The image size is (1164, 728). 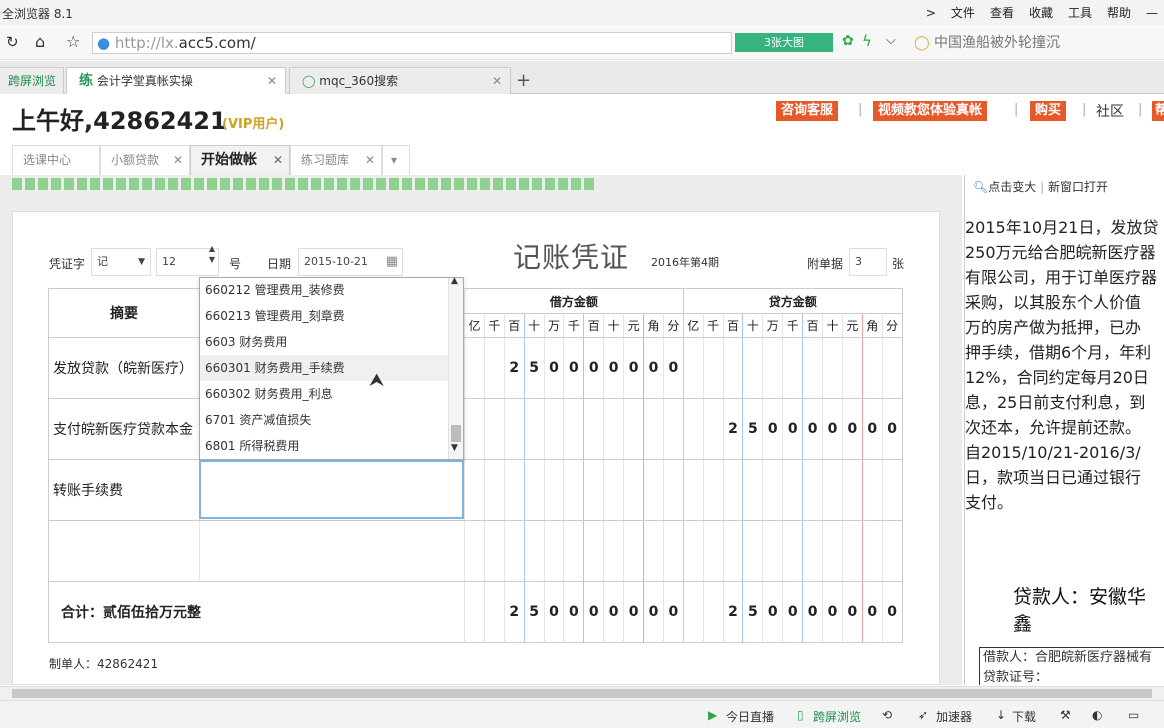 What do you see at coordinates (324, 394) in the screenshot?
I see `dropdown-option: 660302 财务费用_利息` at bounding box center [324, 394].